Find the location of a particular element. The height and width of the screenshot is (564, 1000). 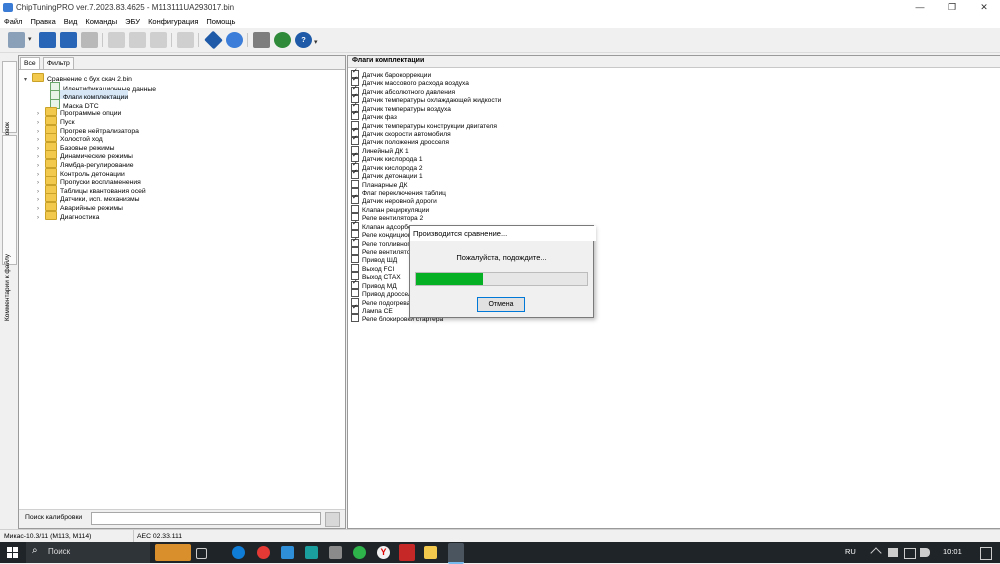

search-icon is located at coordinates (234, 40).